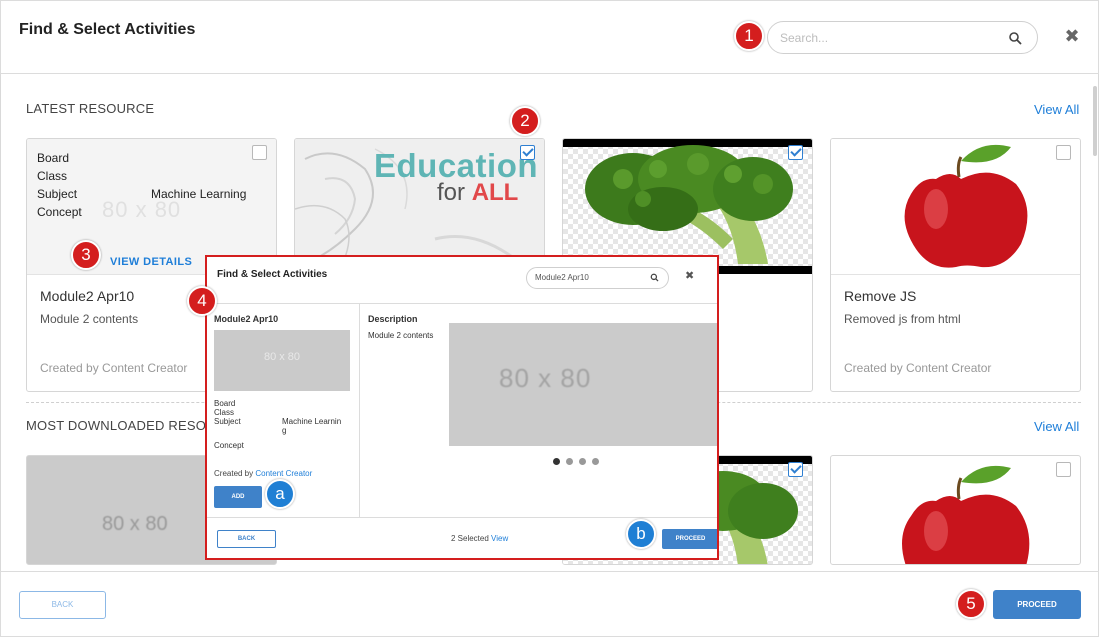  I want to click on most-downloaded-view-all-link: View All, so click(1056, 426).